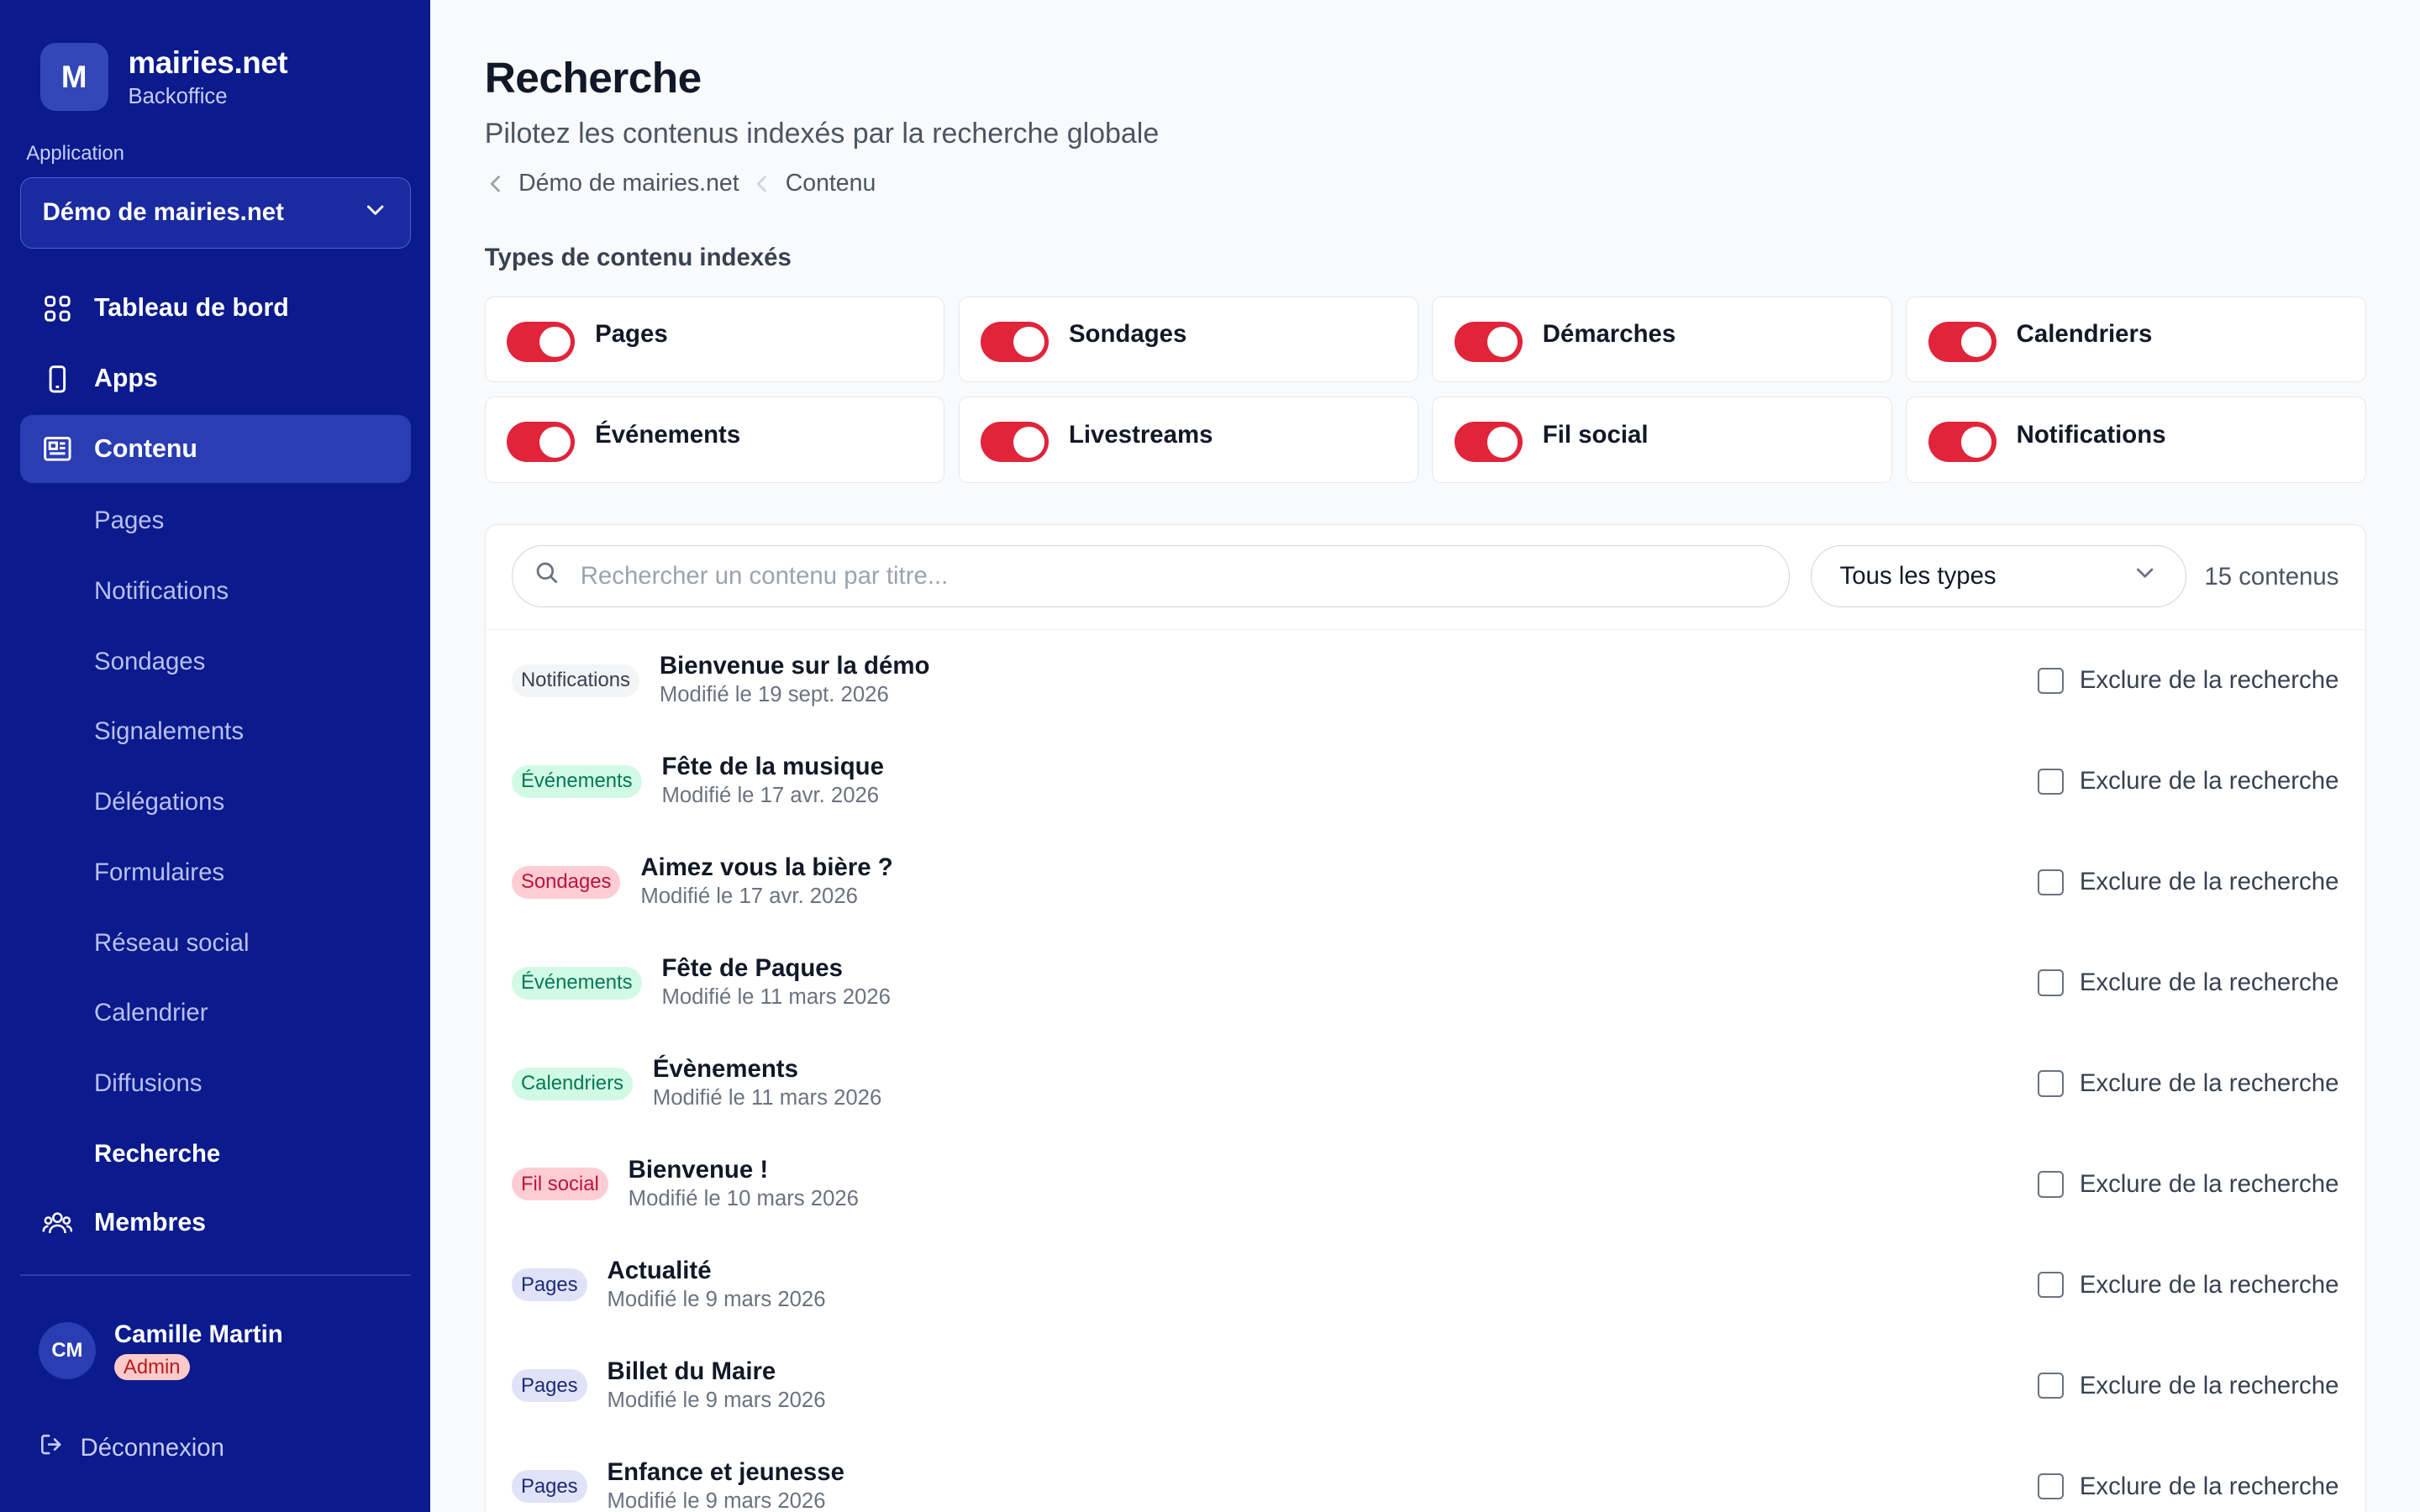  What do you see at coordinates (216, 1013) in the screenshot?
I see `subnav-item-calendrier: Calendrier` at bounding box center [216, 1013].